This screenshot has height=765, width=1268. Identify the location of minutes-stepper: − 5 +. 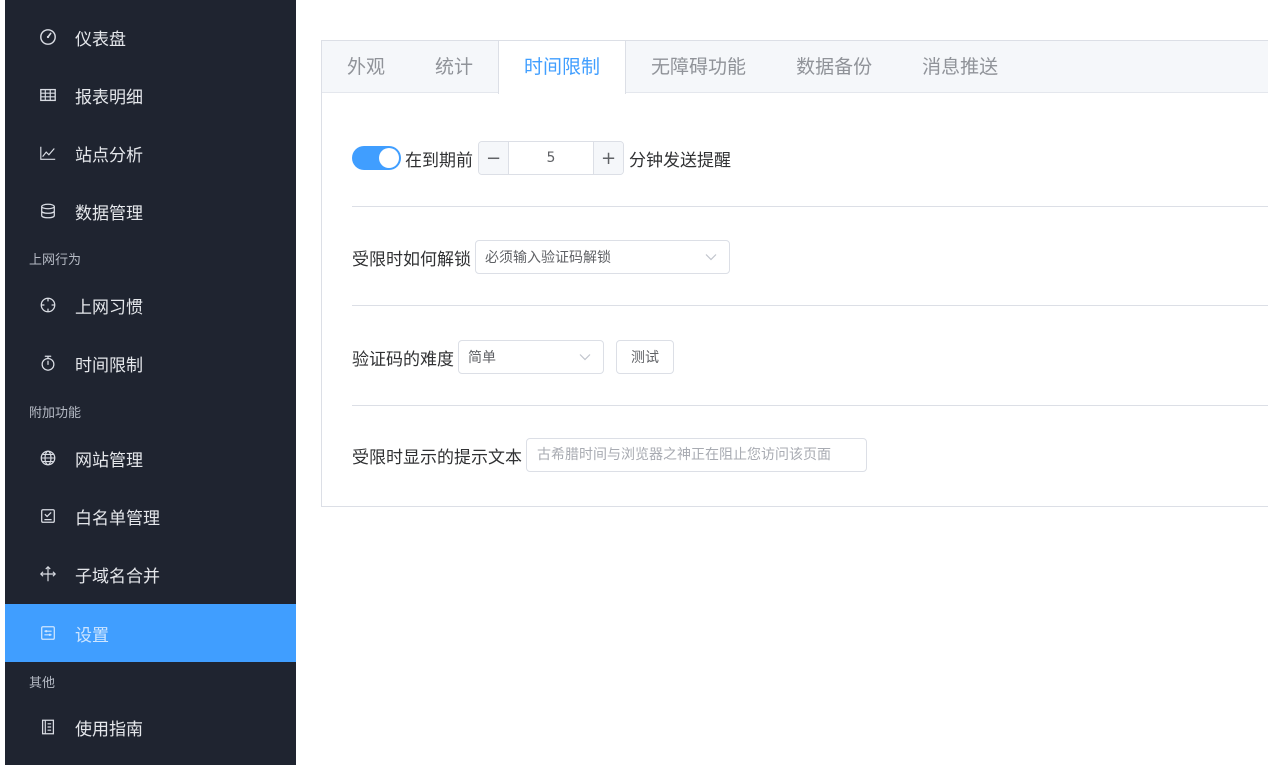
(551, 158).